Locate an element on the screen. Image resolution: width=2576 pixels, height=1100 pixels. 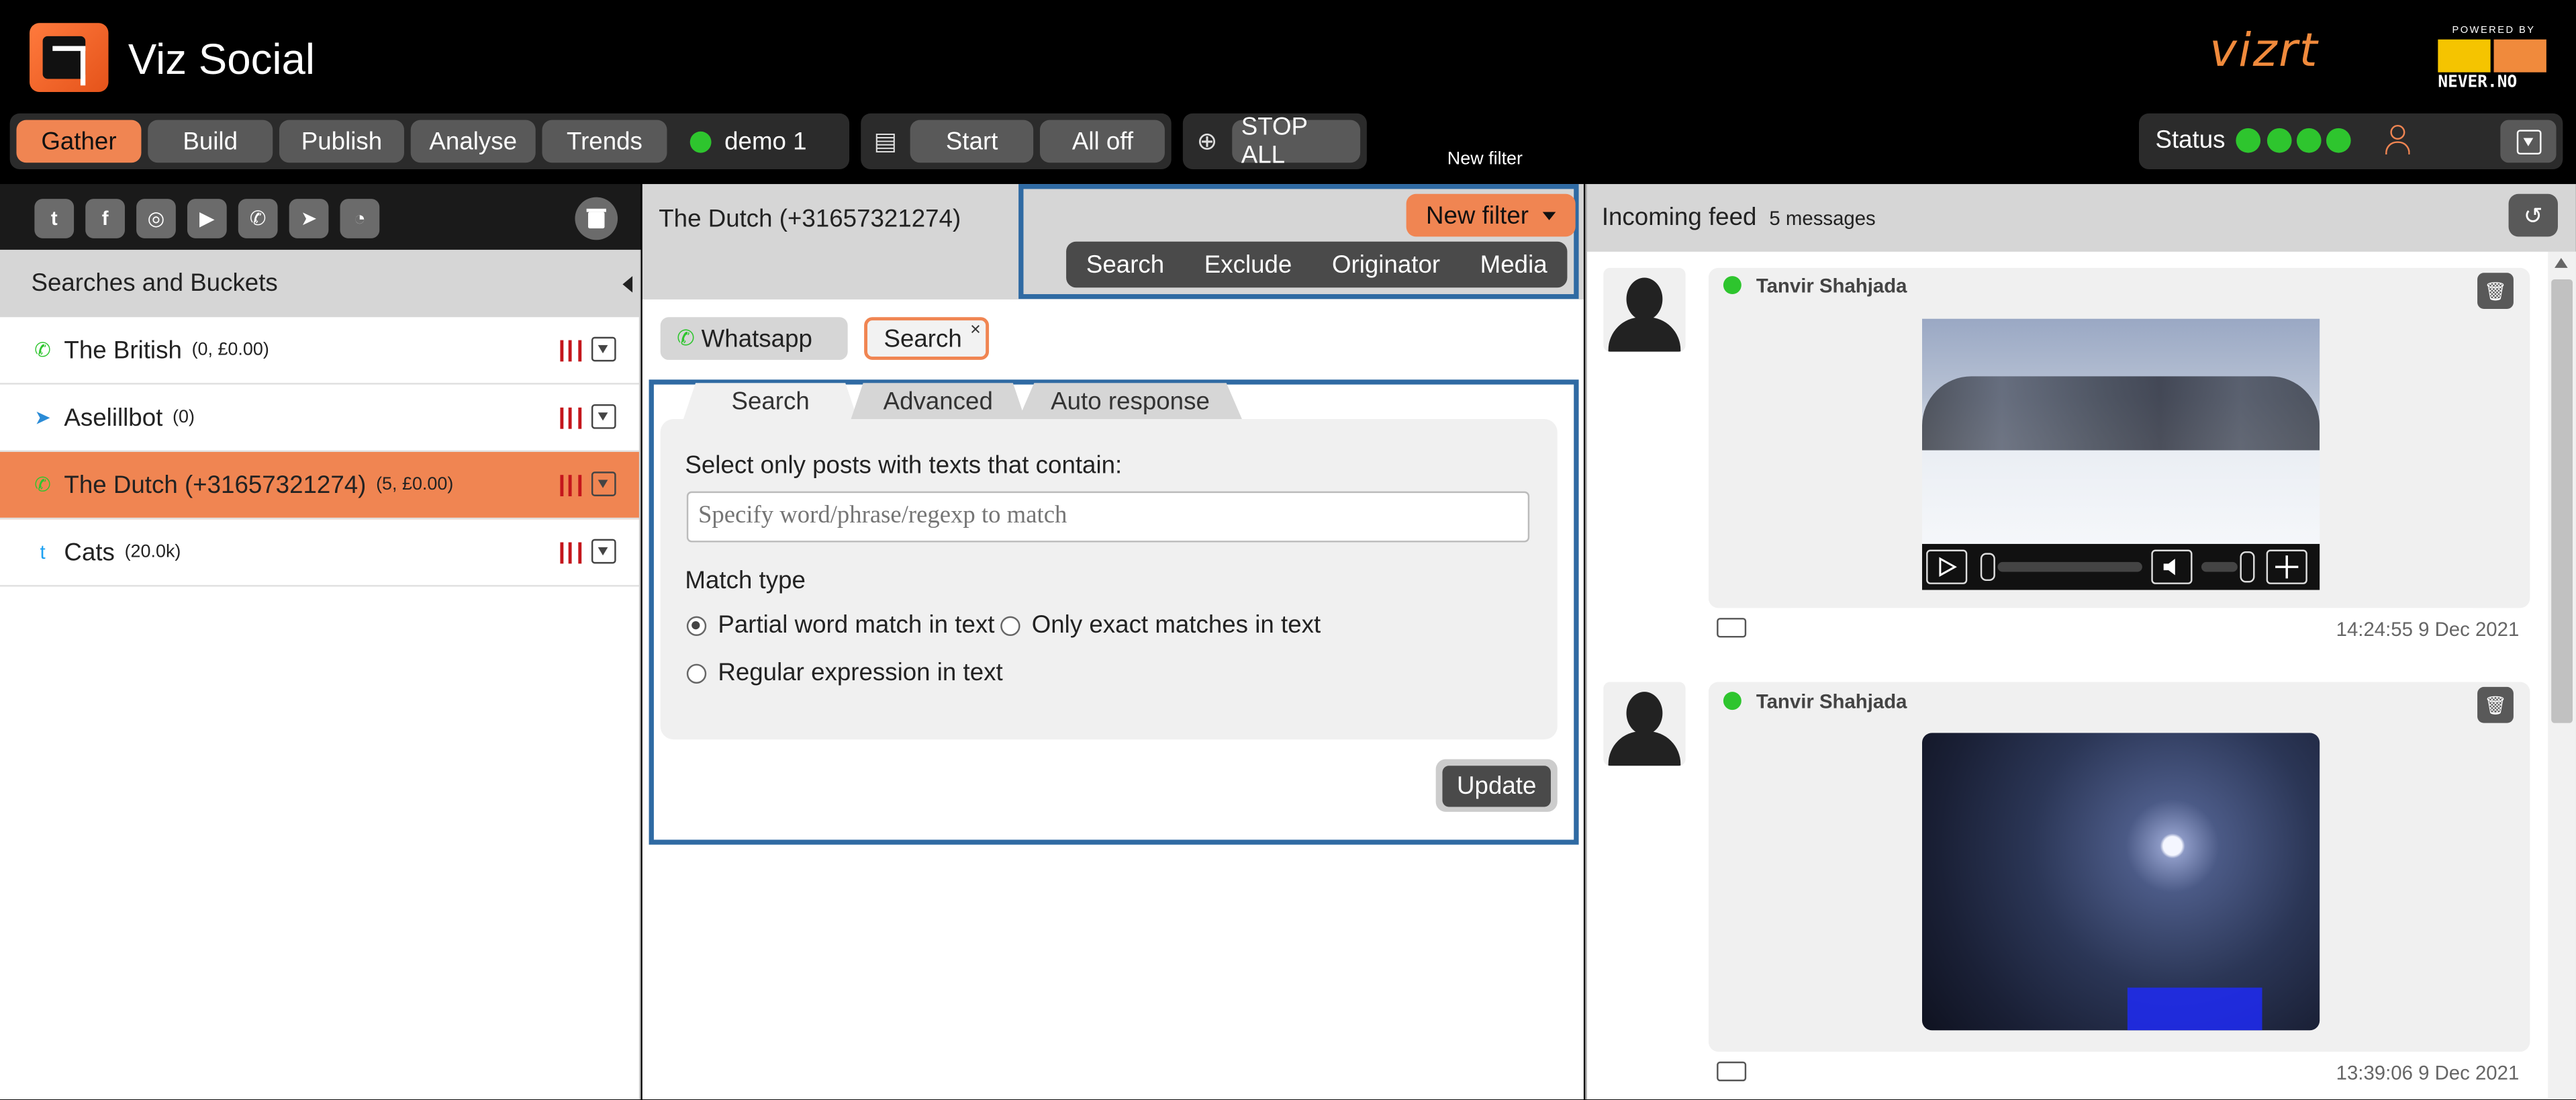
playout-controls: ▤ Start All off is located at coordinates (1016, 141).